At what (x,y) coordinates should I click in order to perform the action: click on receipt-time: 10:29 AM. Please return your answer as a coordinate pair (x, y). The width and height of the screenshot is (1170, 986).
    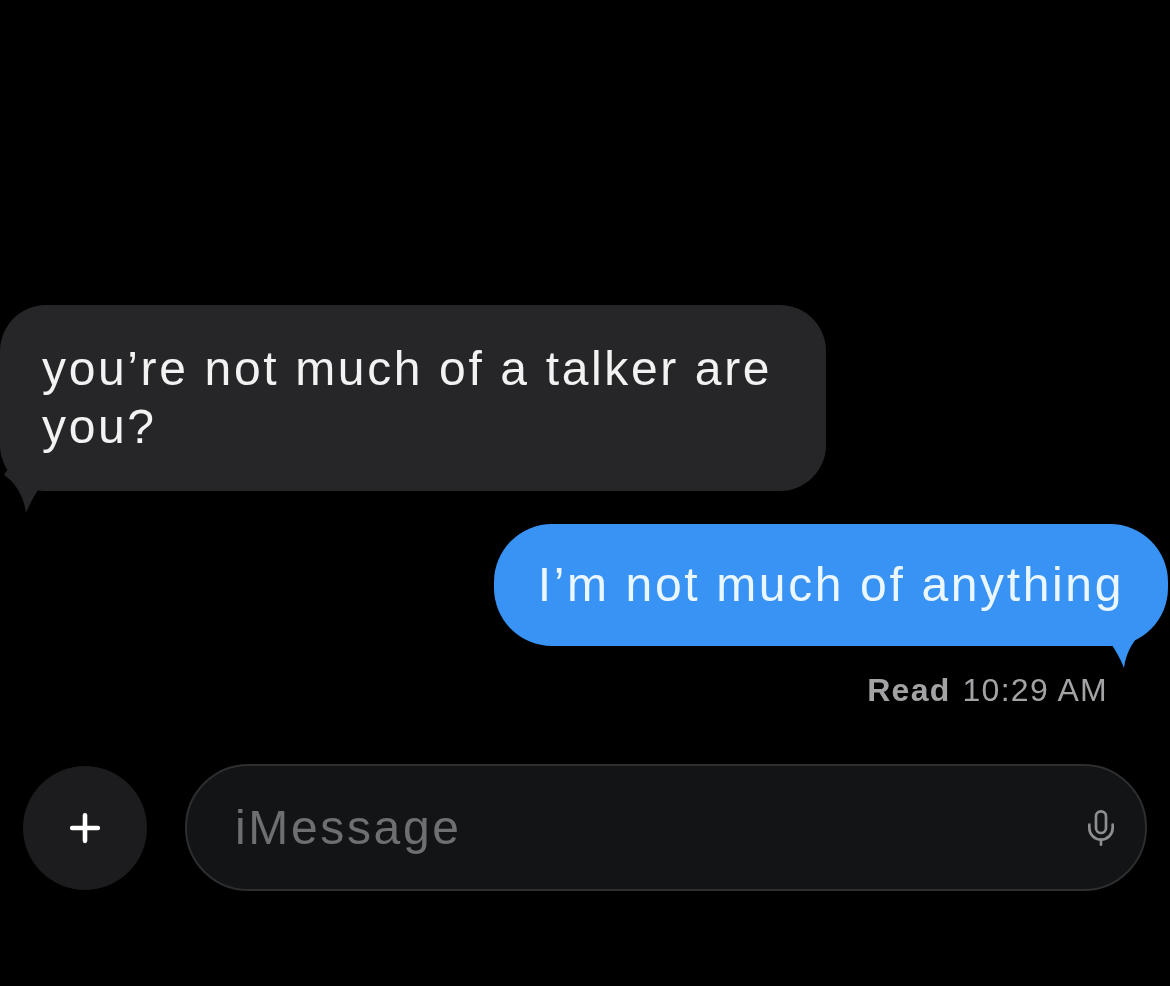
    Looking at the image, I should click on (1035, 690).